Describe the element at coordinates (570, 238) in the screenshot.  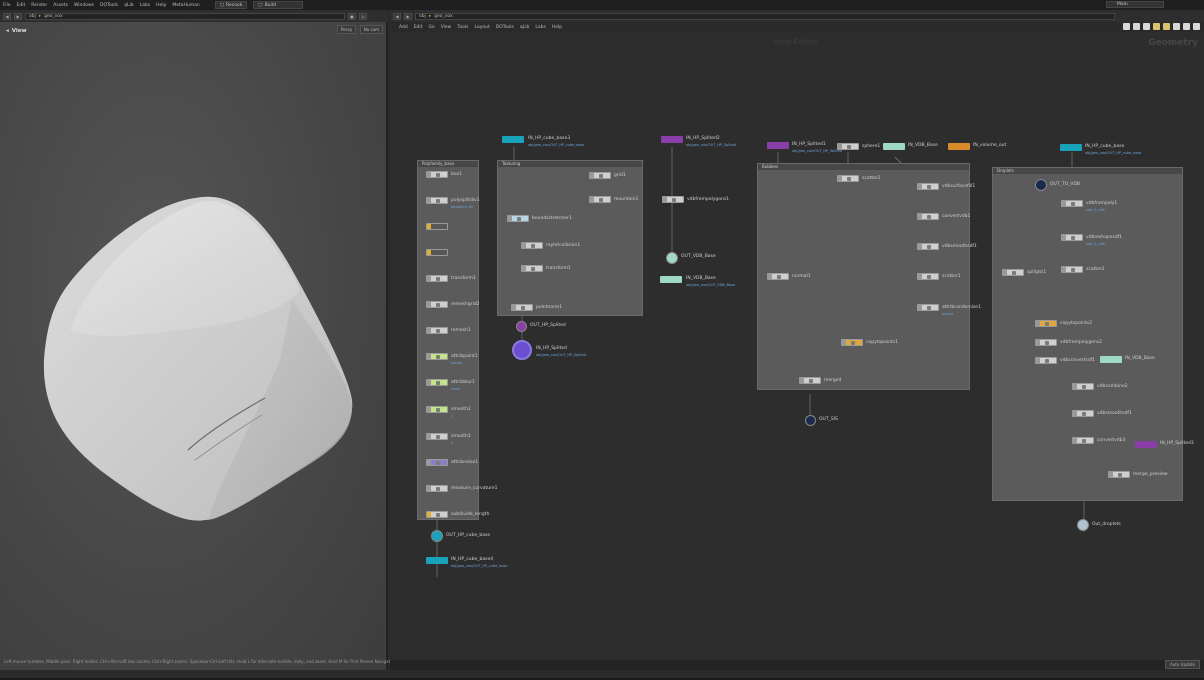
I see `netbox-texturing: Texturing` at that location.